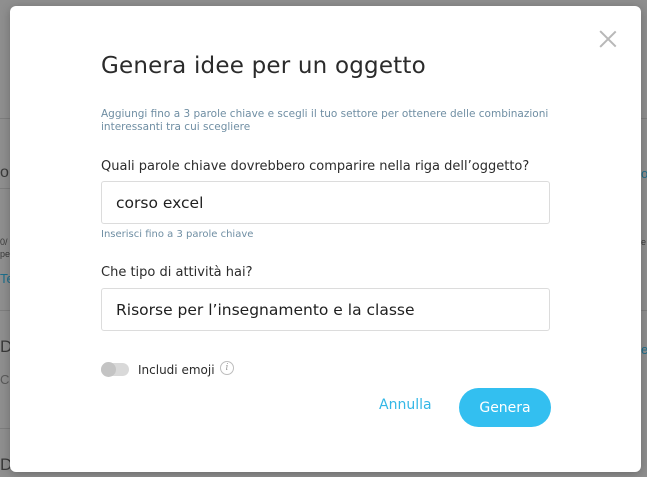  I want to click on business-type-label: Che tipo di attività hai?, so click(177, 272).